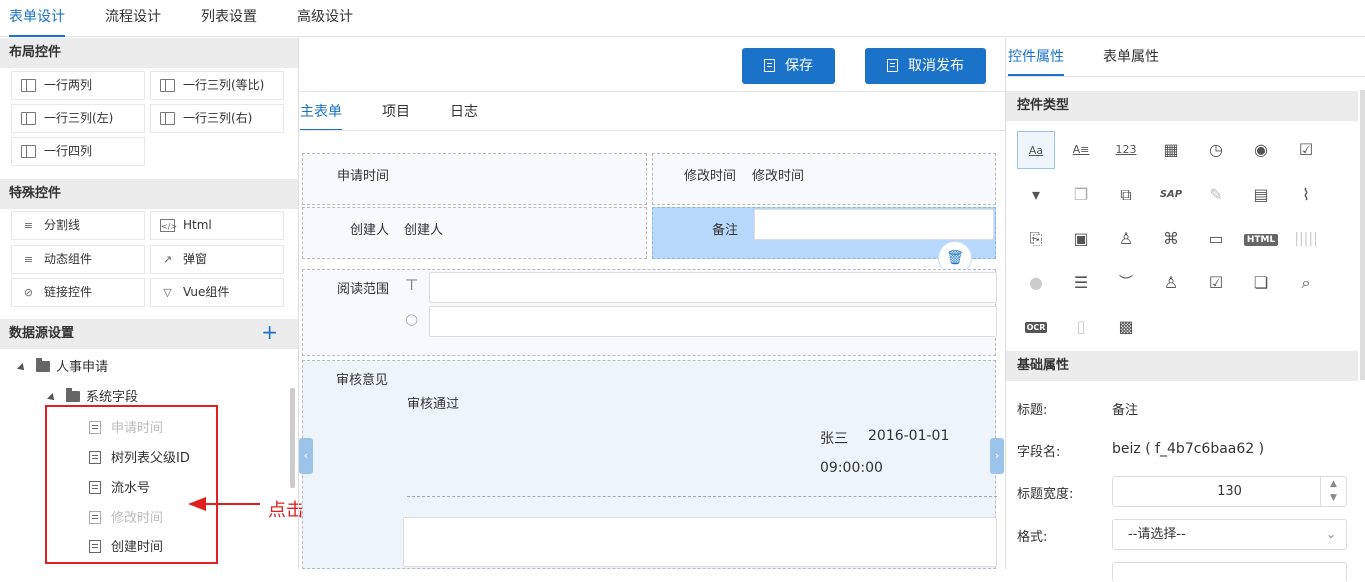 This screenshot has height=582, width=1365. Describe the element at coordinates (217, 225) in the screenshot. I see `special-html: </> Html` at that location.